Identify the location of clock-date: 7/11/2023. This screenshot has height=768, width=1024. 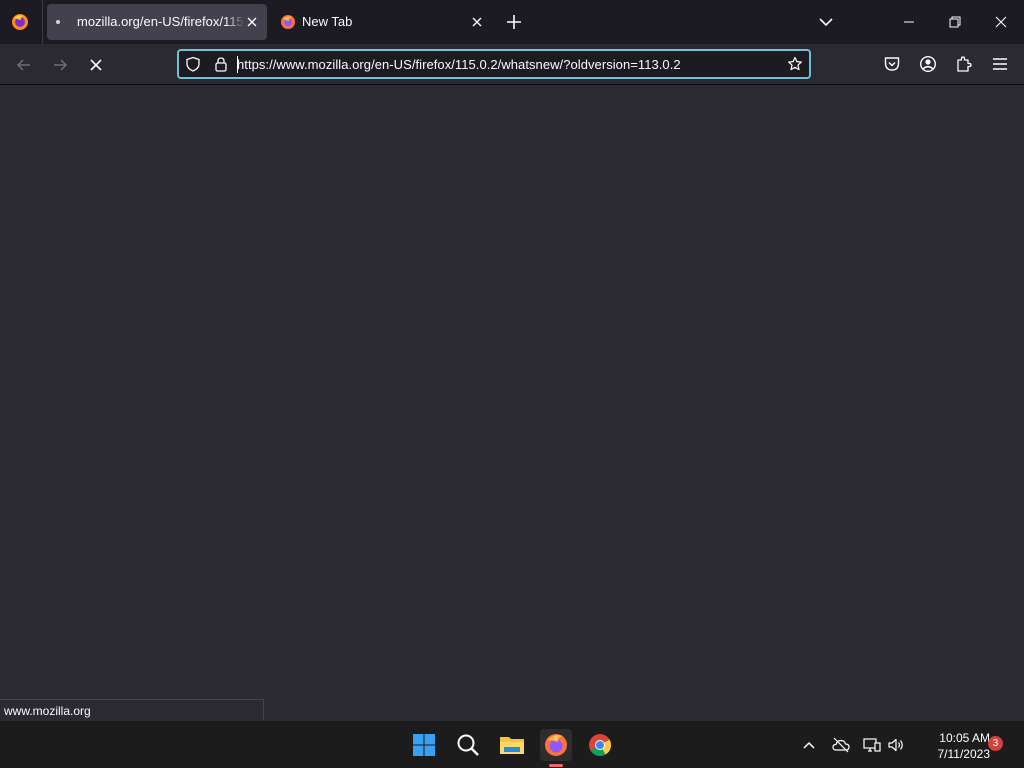
(964, 754).